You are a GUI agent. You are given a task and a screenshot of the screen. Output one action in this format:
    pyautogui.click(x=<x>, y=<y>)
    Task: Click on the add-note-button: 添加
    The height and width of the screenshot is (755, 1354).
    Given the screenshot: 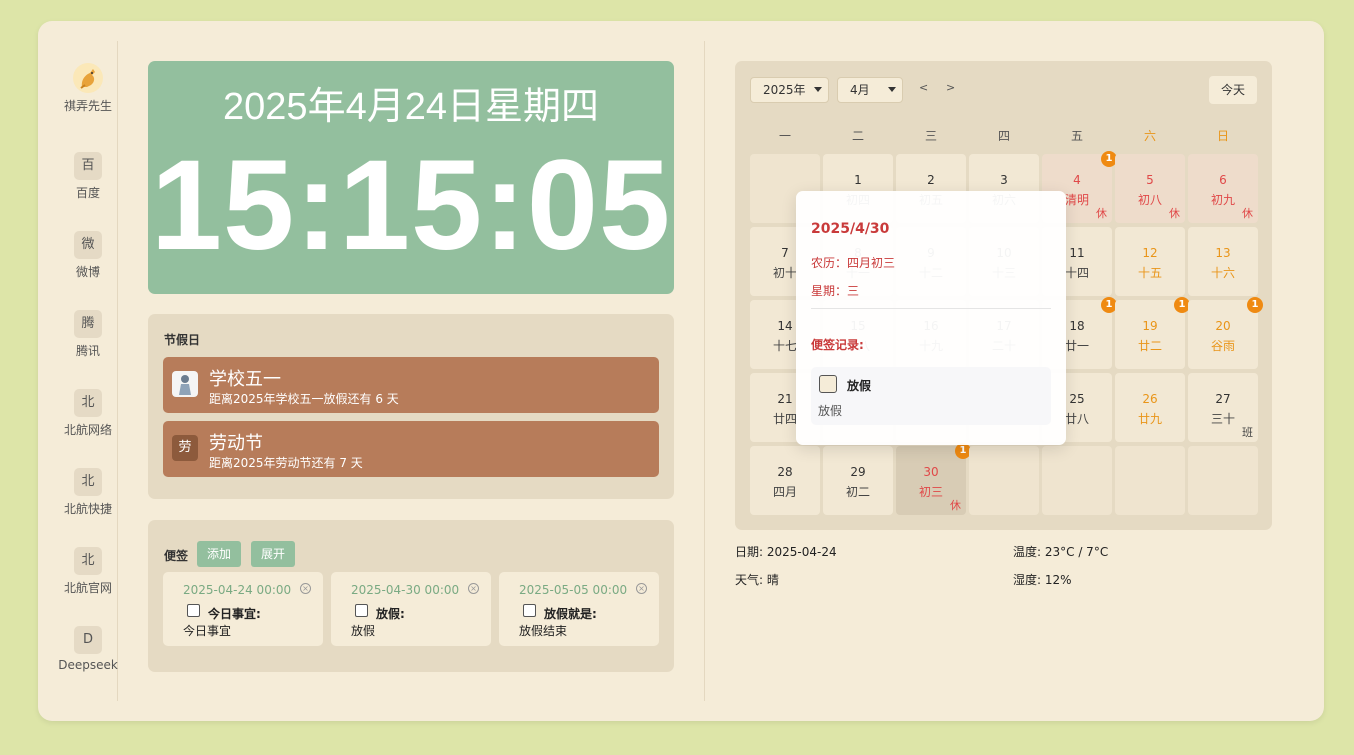 What is the action you would take?
    pyautogui.click(x=219, y=554)
    